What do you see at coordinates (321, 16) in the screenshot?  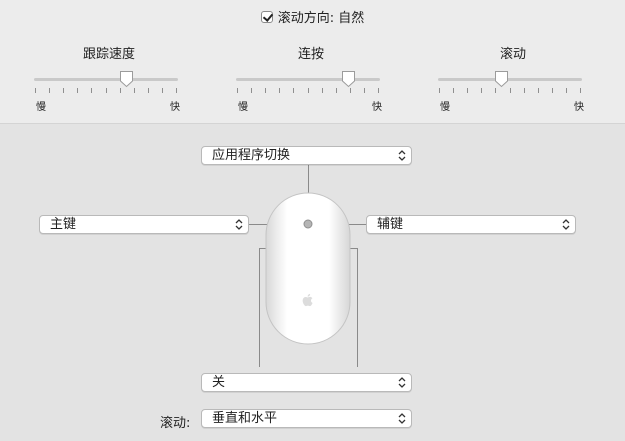 I see `natural-scroll-label: 滚动方向: 自然` at bounding box center [321, 16].